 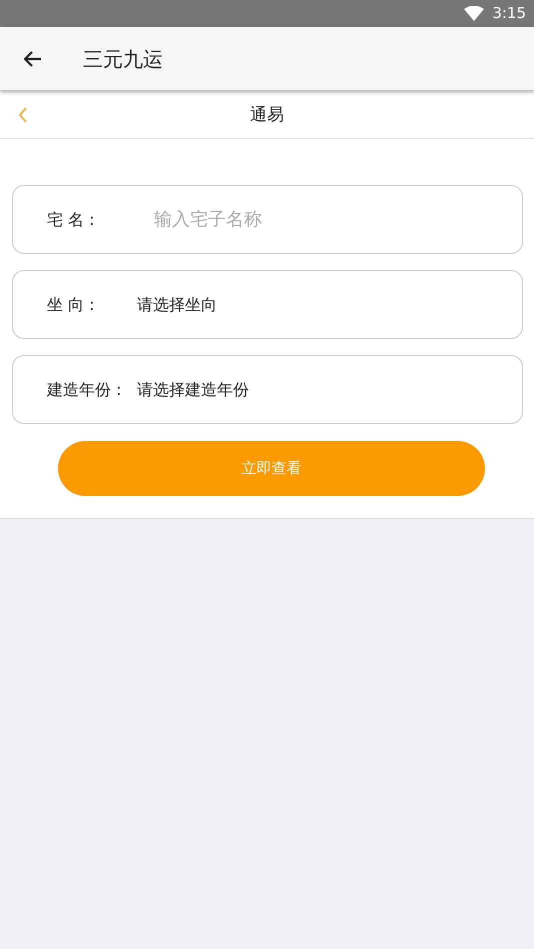 What do you see at coordinates (267, 115) in the screenshot?
I see `page-title: 通易` at bounding box center [267, 115].